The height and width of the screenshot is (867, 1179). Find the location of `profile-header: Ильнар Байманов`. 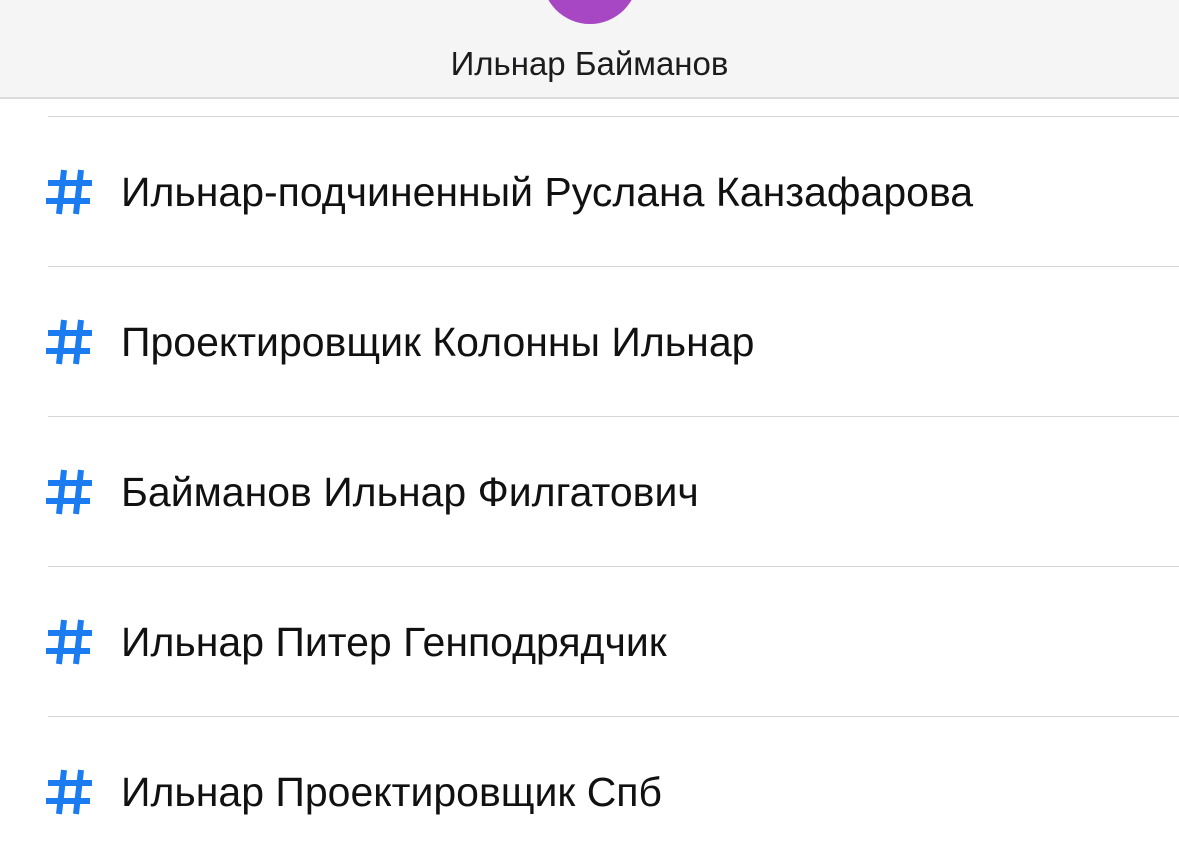

profile-header: Ильнар Байманов is located at coordinates (589, 49).